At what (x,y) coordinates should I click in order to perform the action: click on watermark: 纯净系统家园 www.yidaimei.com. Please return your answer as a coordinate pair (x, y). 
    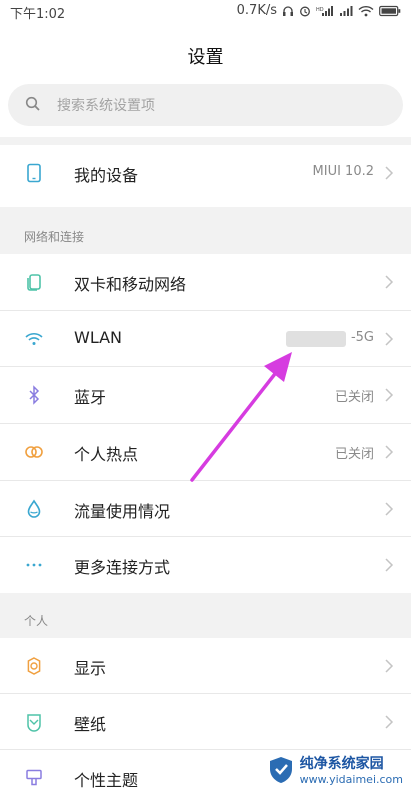
    Looking at the image, I should click on (334, 769).